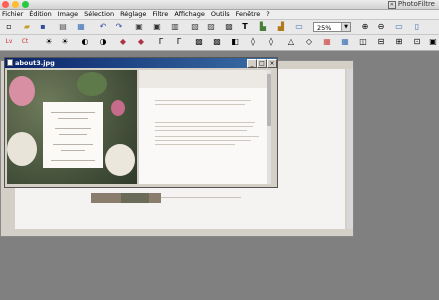 This screenshot has height=300, width=439. Describe the element at coordinates (195, 27) in the screenshot. I see `image-size-icon: ▧` at that location.